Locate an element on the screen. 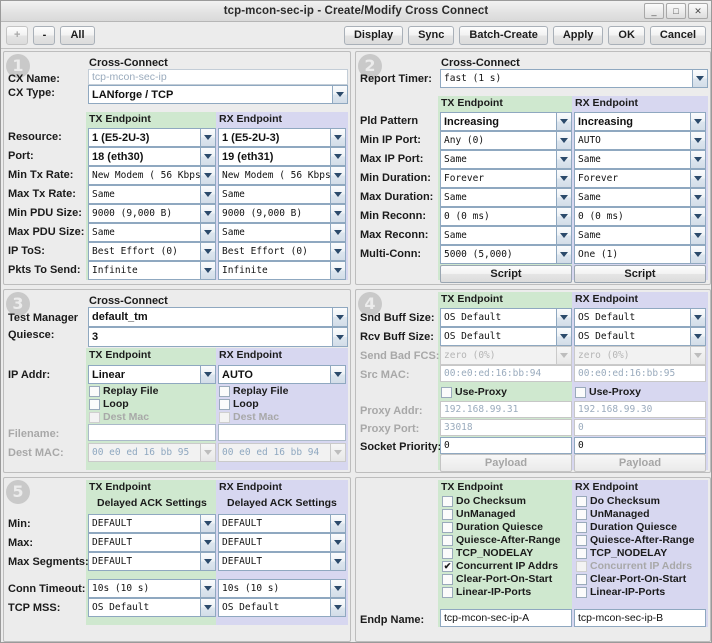 This screenshot has width=712, height=643. cx-type-select: LANforge / TCP is located at coordinates (218, 94).